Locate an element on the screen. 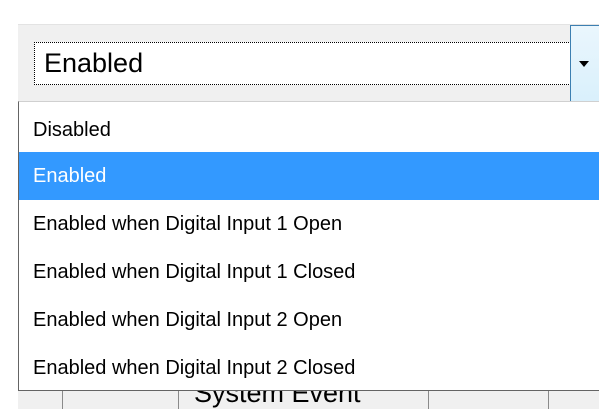  option-disabled: Disabled is located at coordinates (309, 130).